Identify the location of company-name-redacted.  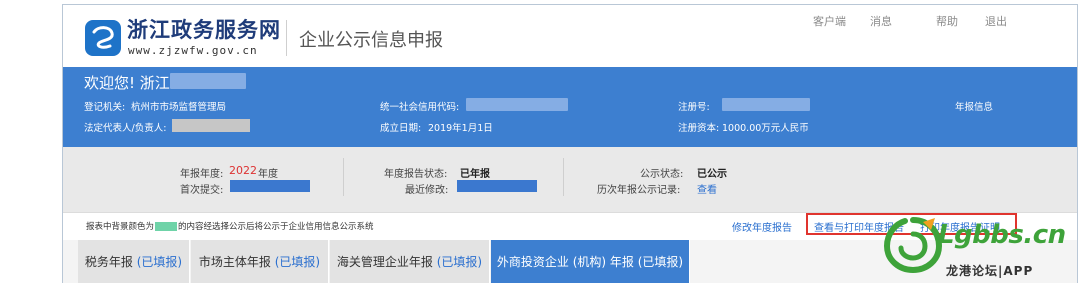
(208, 81).